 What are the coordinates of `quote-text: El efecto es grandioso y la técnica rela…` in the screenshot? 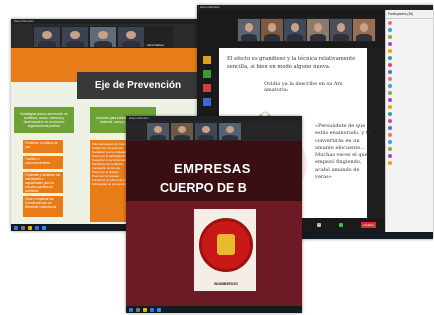 It's located at (291, 63).